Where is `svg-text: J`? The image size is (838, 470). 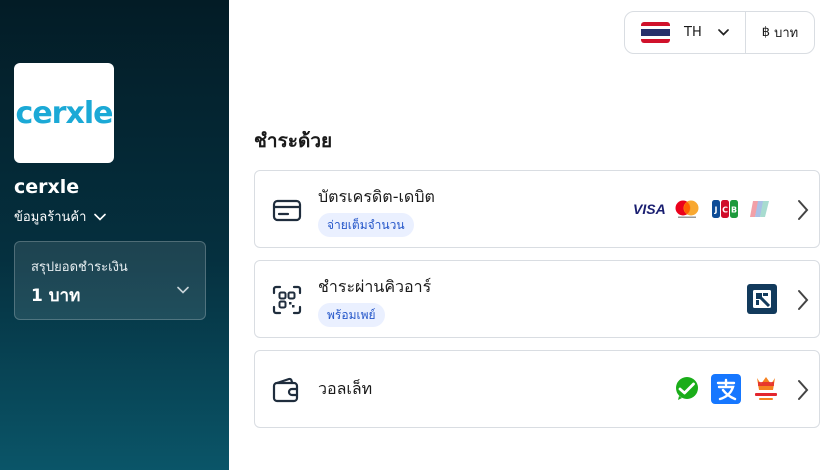
svg-text: J is located at coordinates (716, 210).